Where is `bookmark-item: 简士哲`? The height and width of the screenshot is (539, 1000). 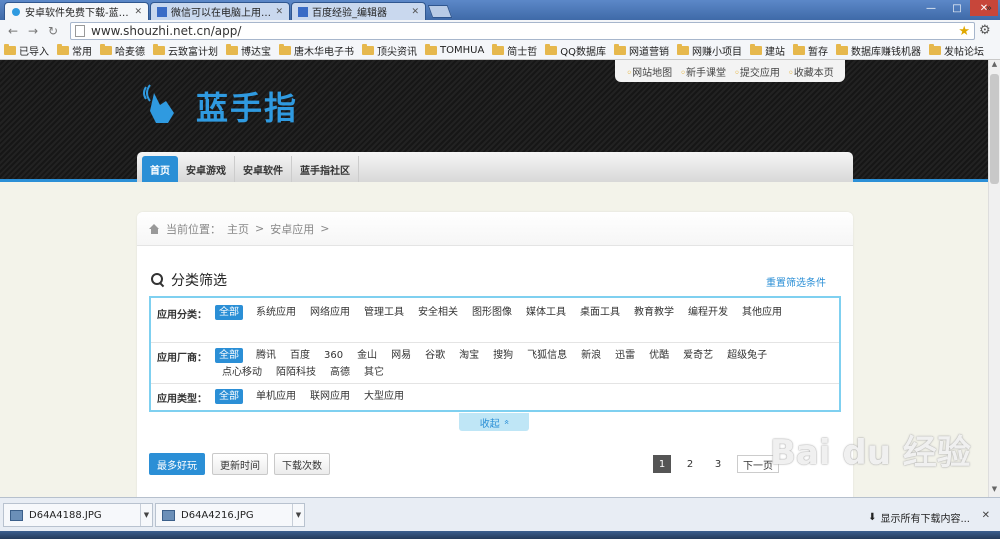
bookmark-item: 简士哲 is located at coordinates (514, 50).